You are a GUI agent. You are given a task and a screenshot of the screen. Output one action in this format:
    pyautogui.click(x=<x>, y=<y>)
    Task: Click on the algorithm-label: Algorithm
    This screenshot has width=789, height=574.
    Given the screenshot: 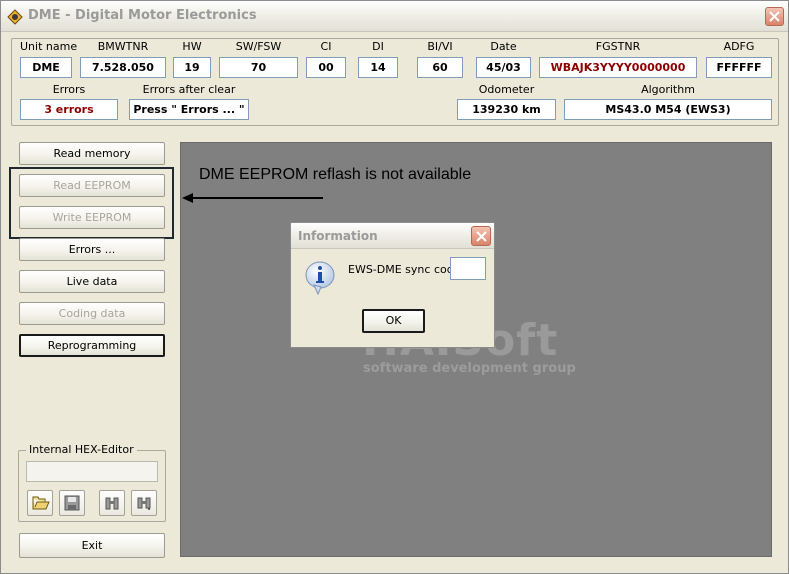 What is the action you would take?
    pyautogui.click(x=668, y=89)
    